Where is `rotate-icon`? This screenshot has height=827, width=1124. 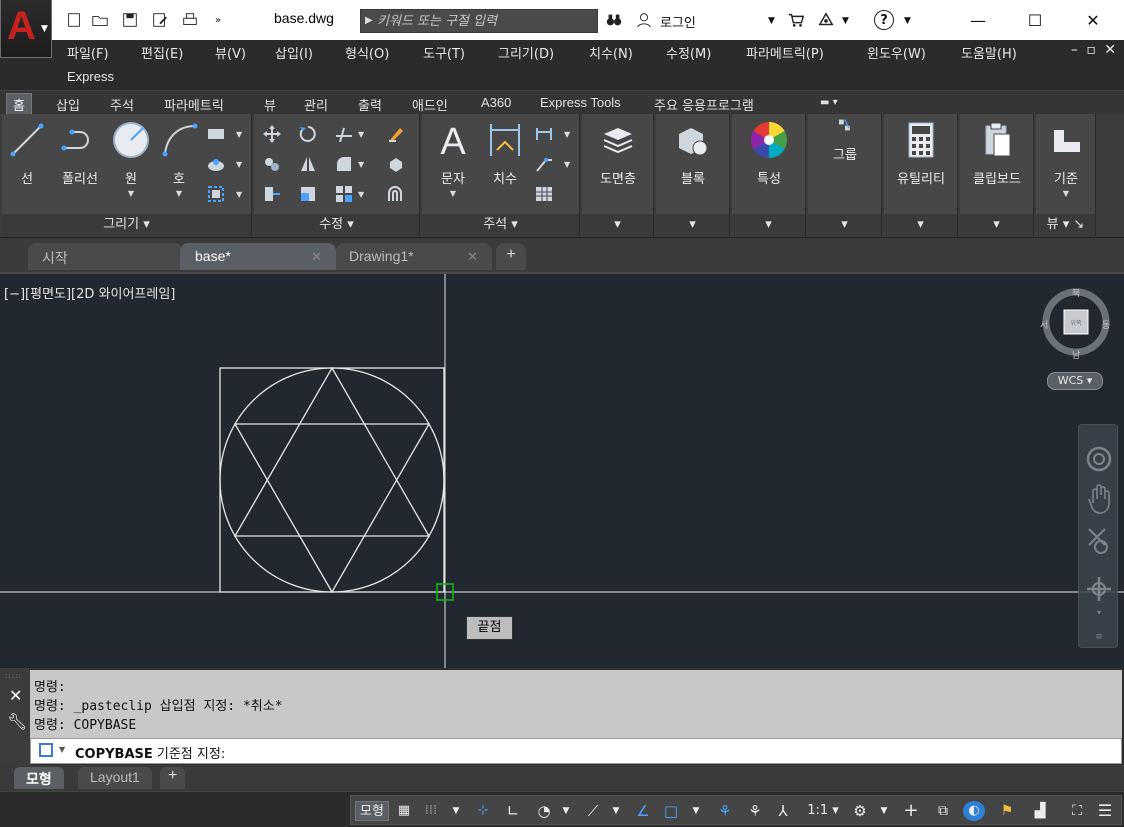 rotate-icon is located at coordinates (308, 134).